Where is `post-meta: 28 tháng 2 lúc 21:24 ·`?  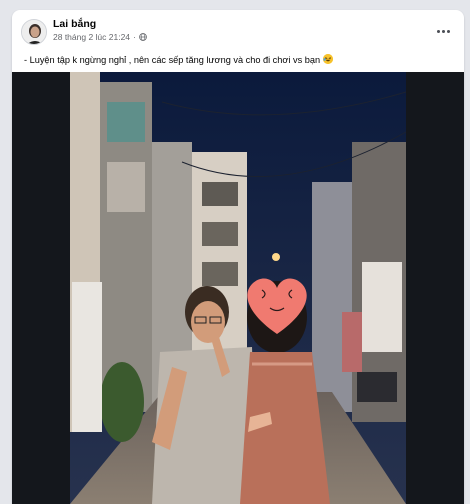
post-meta: 28 tháng 2 lúc 21:24 · is located at coordinates (100, 37).